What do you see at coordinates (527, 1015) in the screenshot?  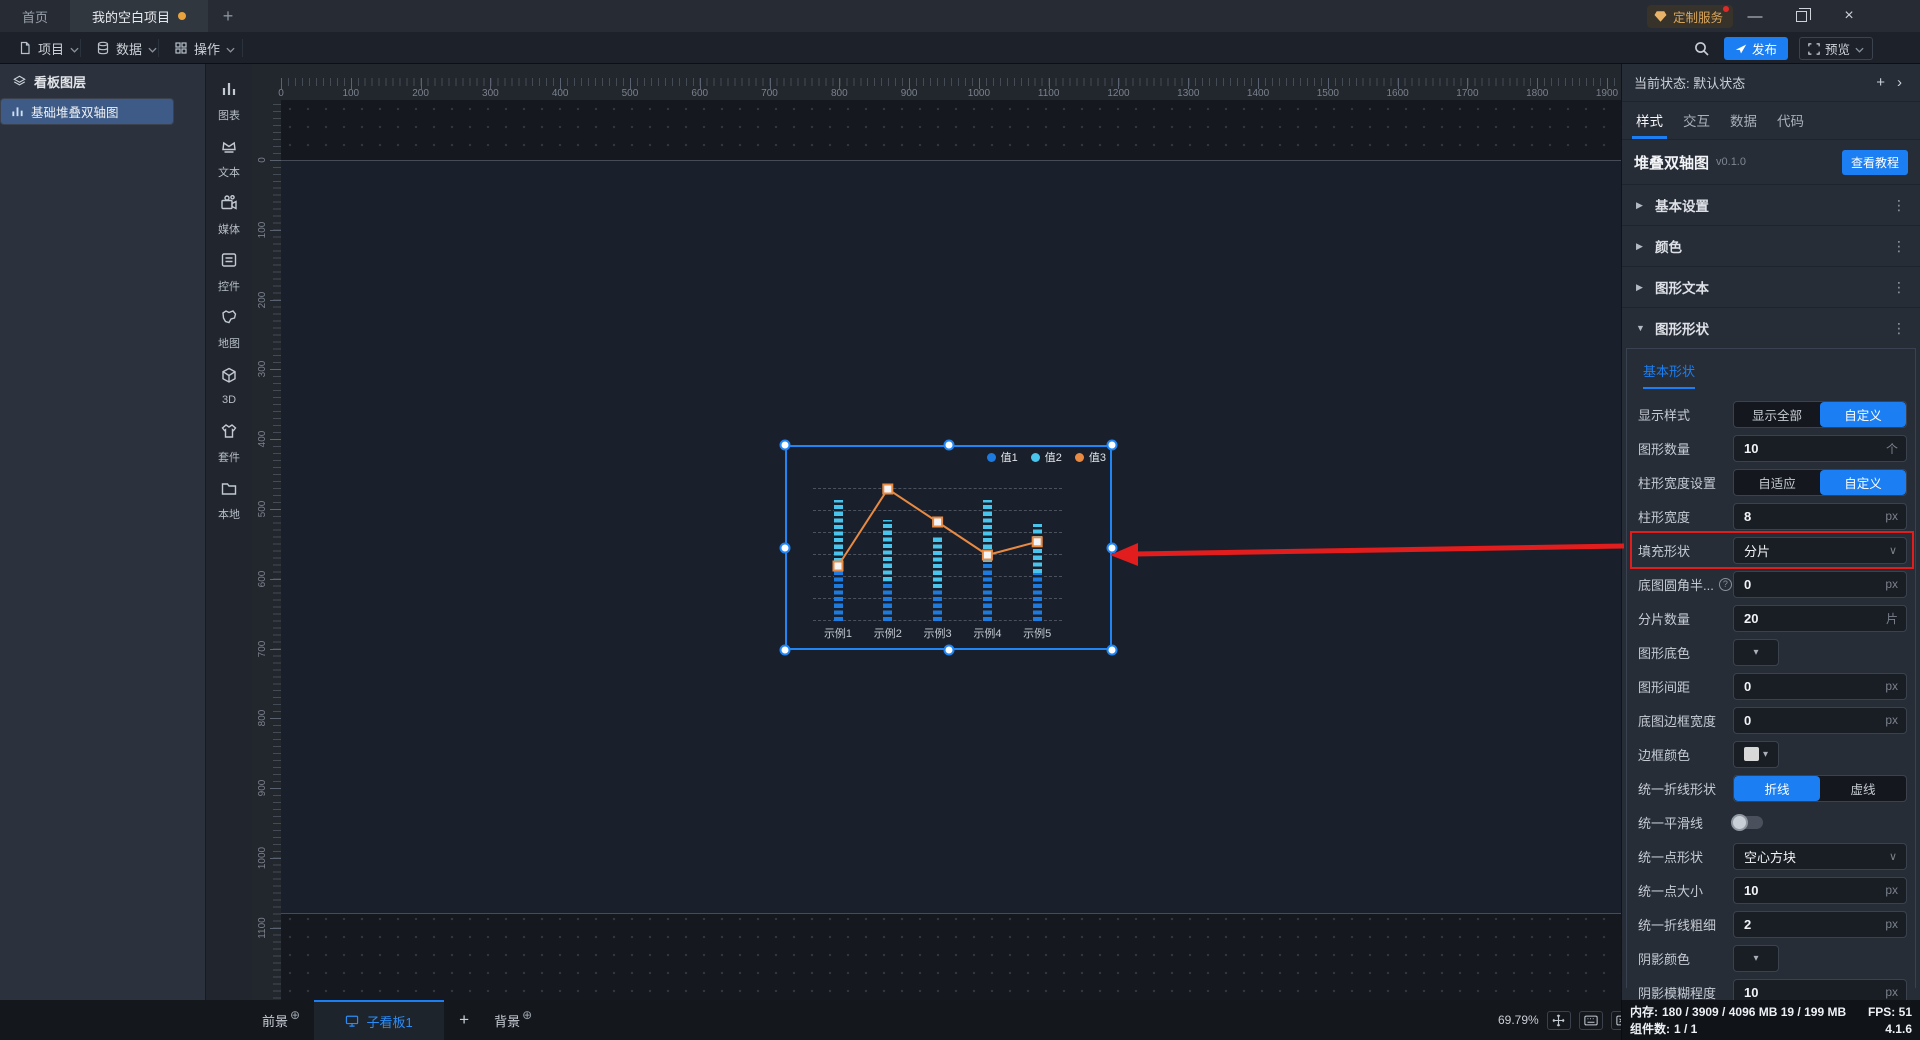 I see `add-background-icon: ⊕` at bounding box center [527, 1015].